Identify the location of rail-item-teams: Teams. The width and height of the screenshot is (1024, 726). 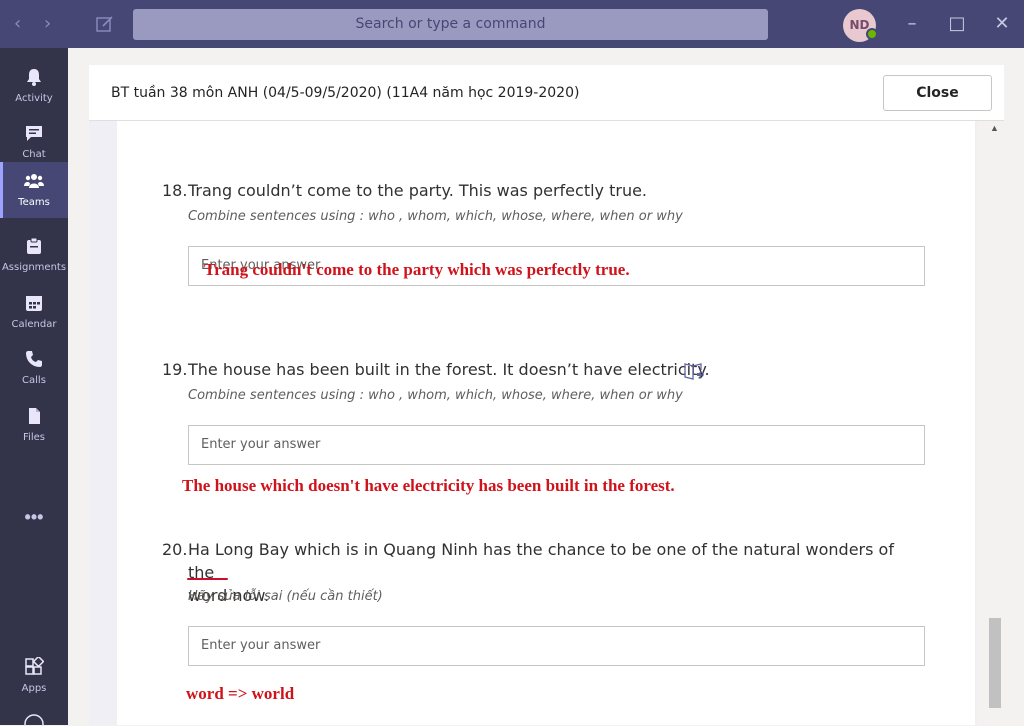
(34, 190).